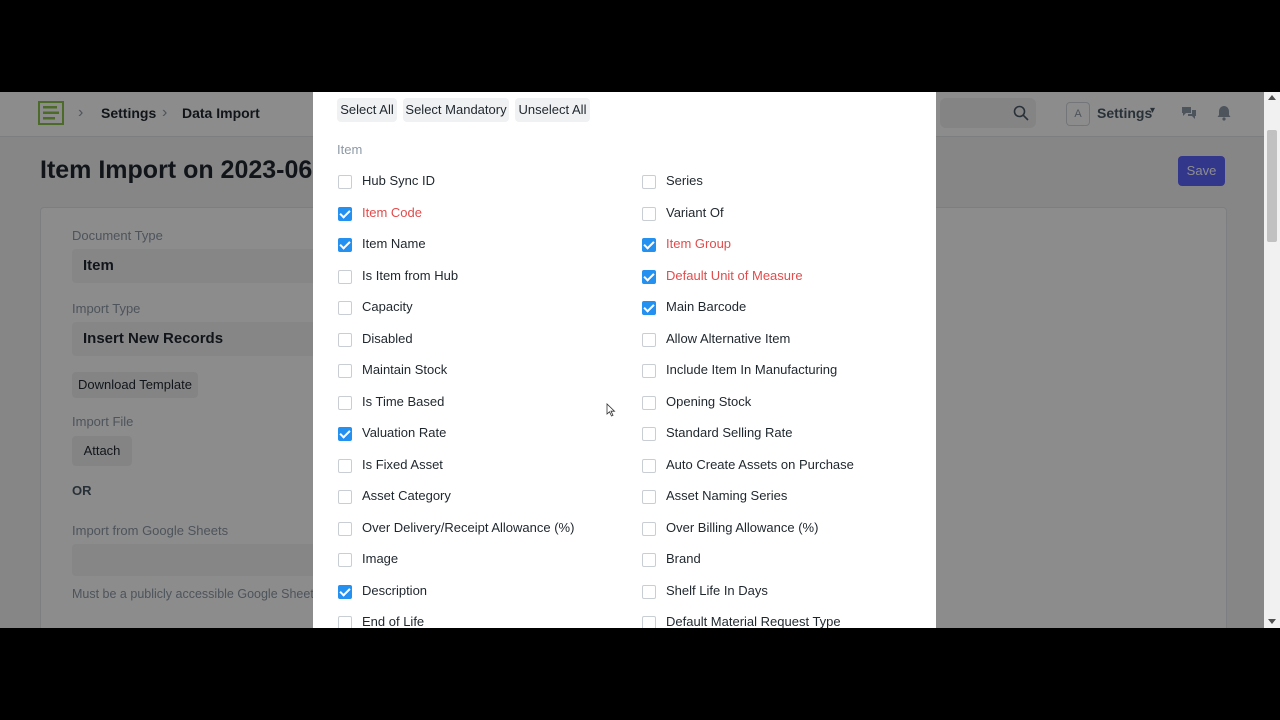 Image resolution: width=1280 pixels, height=720 pixels. What do you see at coordinates (729, 432) in the screenshot?
I see `field-label: Standard Selling Rate` at bounding box center [729, 432].